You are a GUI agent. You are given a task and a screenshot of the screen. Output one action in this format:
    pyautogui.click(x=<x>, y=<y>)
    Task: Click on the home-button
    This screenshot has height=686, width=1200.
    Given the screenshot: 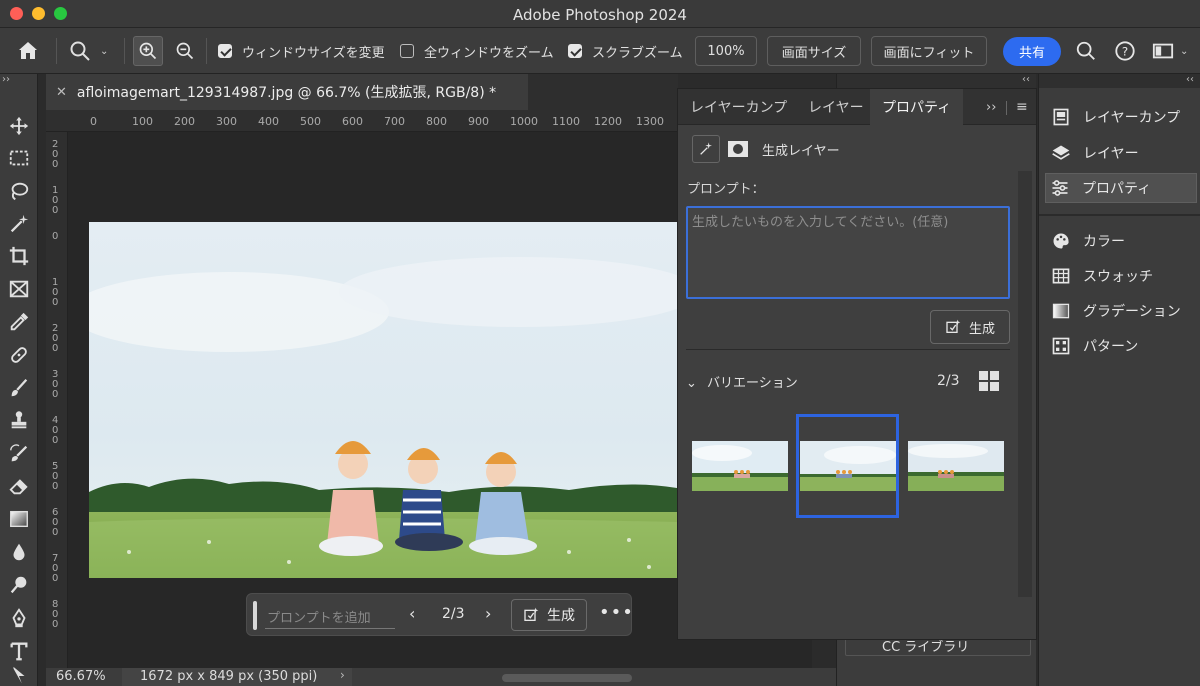 What is the action you would take?
    pyautogui.click(x=28, y=51)
    